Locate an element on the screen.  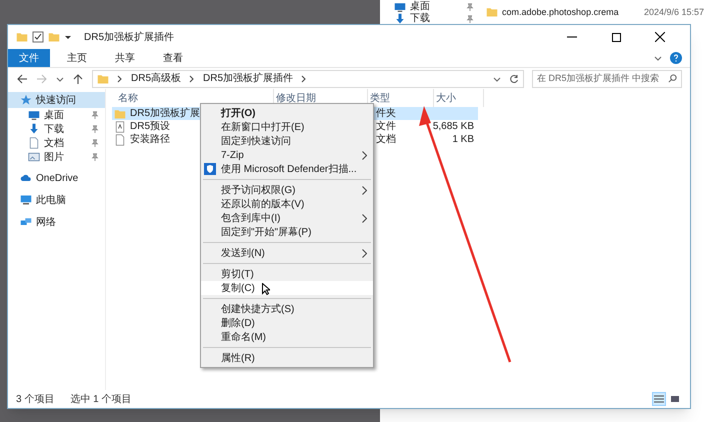
status-text: 3 个项目 is located at coordinates (35, 399).